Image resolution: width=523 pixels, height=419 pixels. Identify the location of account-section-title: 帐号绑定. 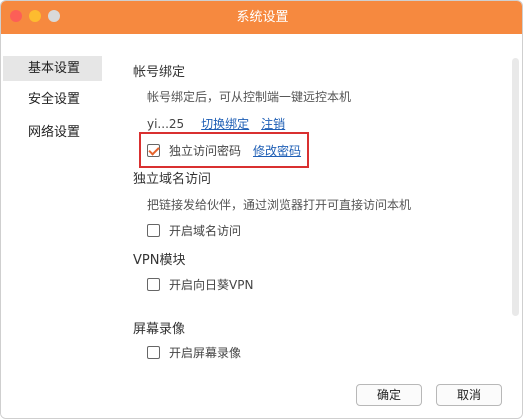
(159, 72).